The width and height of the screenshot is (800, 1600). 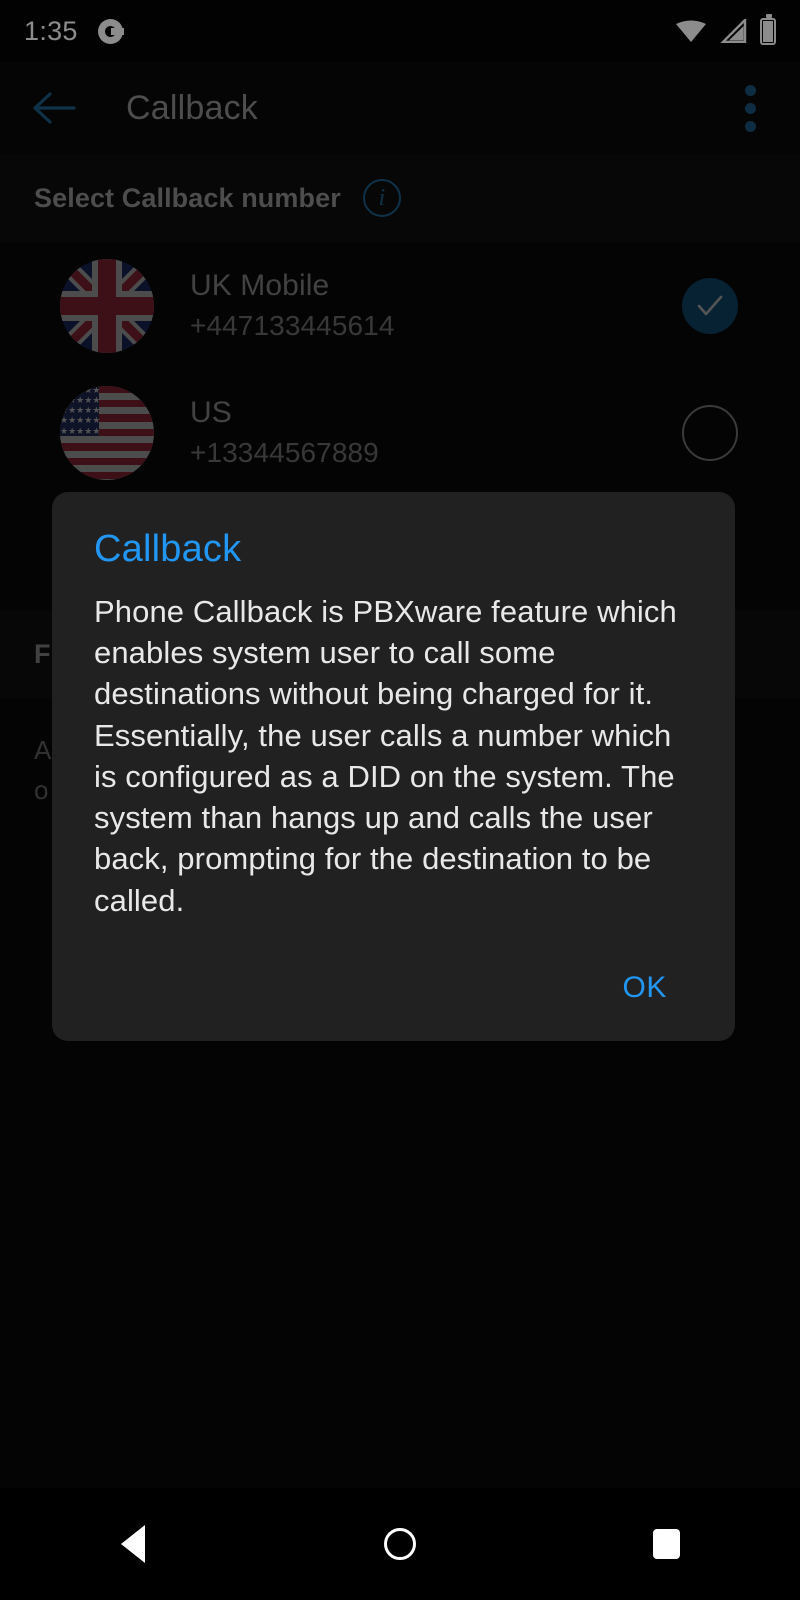 I want to click on dialog-actions: OK, so click(x=393, y=988).